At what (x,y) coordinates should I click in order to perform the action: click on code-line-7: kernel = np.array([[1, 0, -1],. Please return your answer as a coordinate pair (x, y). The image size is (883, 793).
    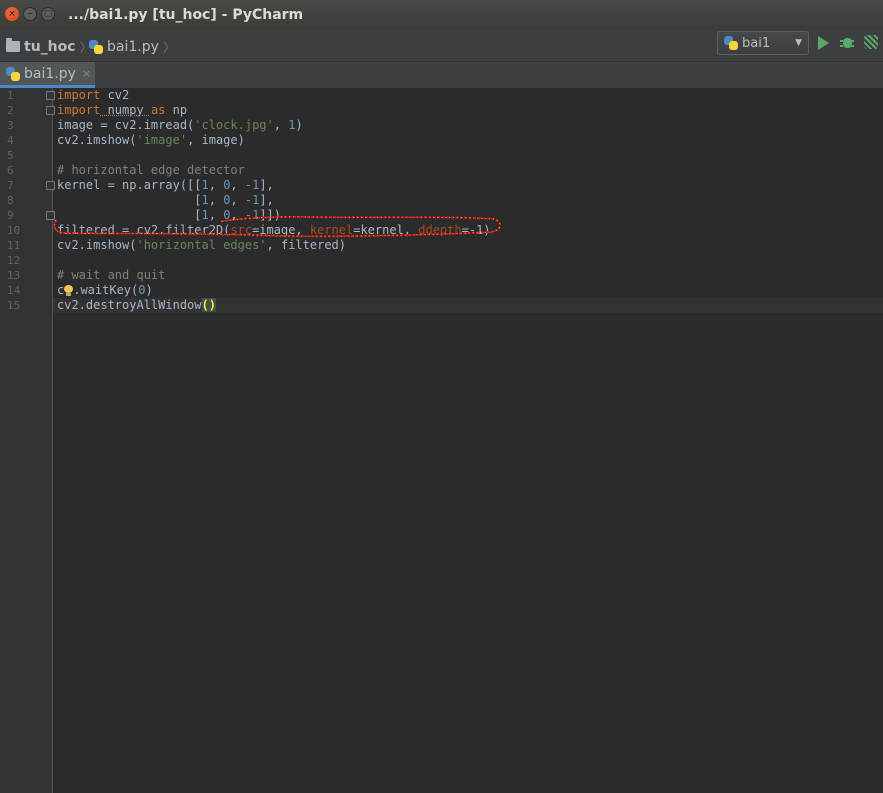
    Looking at the image, I should click on (165, 185).